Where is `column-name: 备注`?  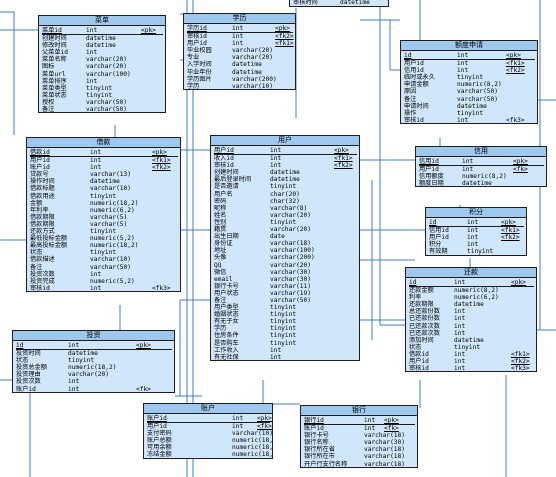 column-name: 备注 is located at coordinates (220, 300).